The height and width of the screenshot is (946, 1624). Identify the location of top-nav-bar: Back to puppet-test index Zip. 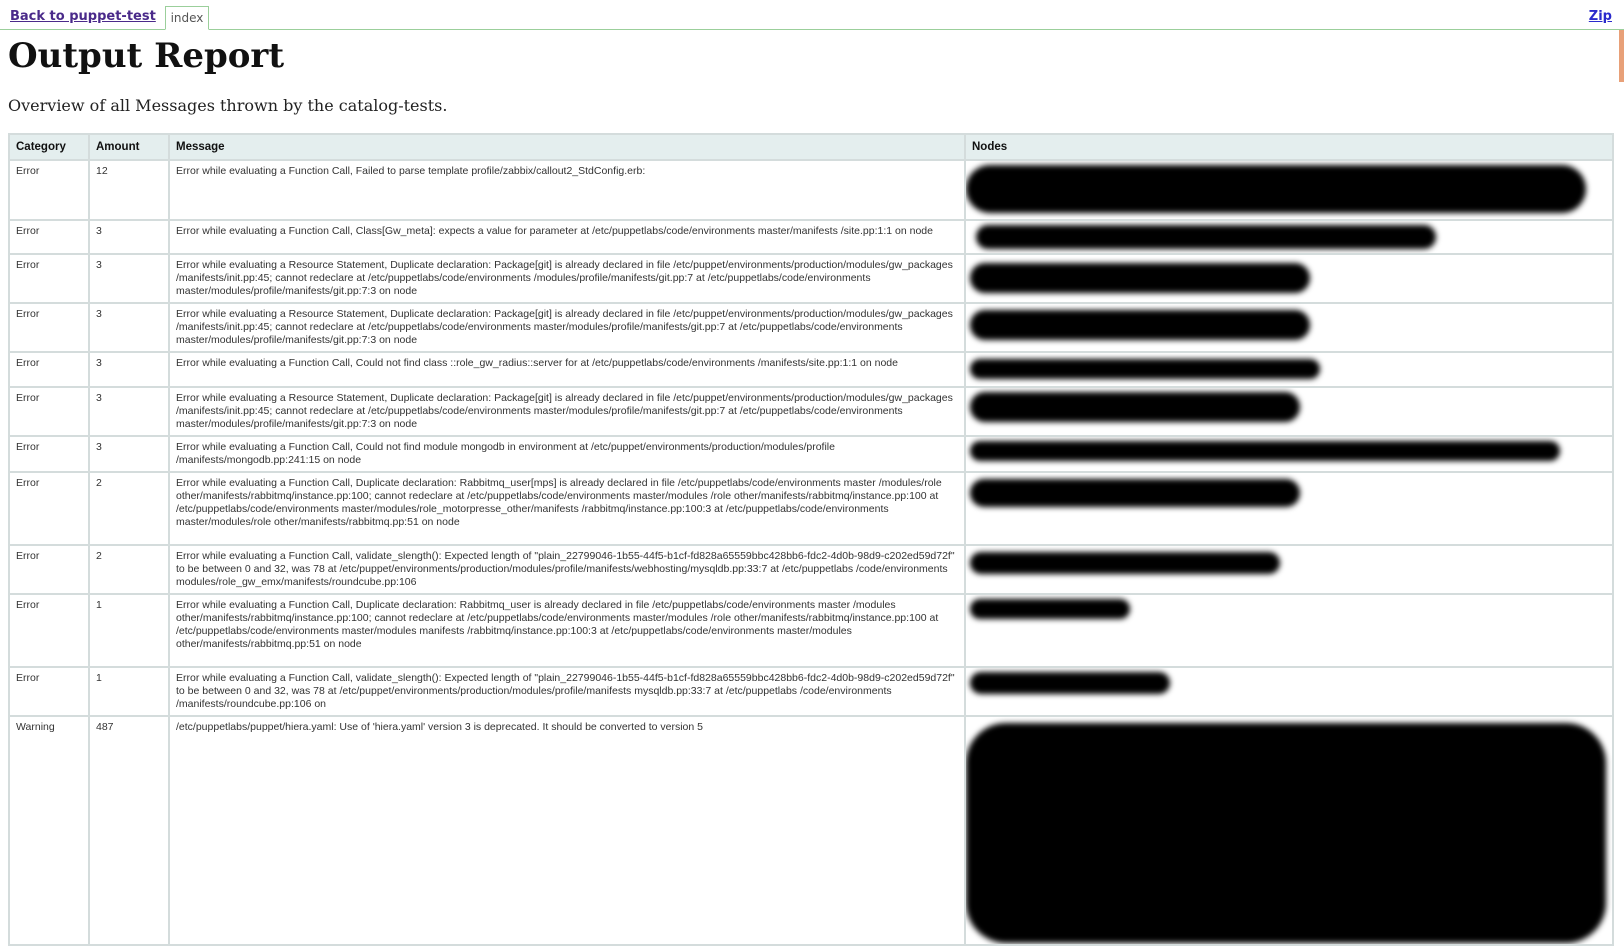
(812, 15).